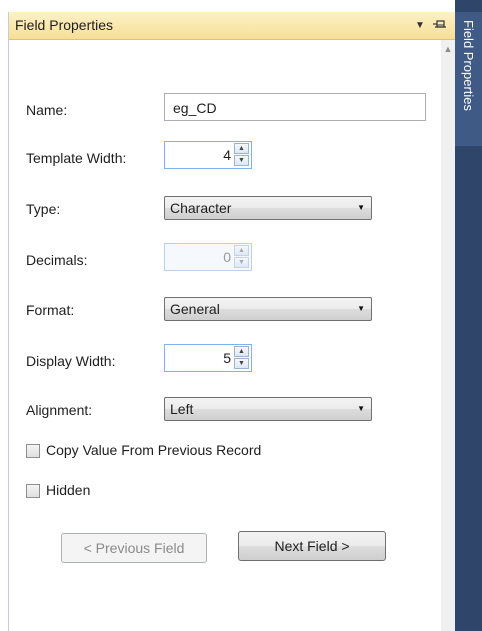  I want to click on next-field-button: Next Field >, so click(312, 546).